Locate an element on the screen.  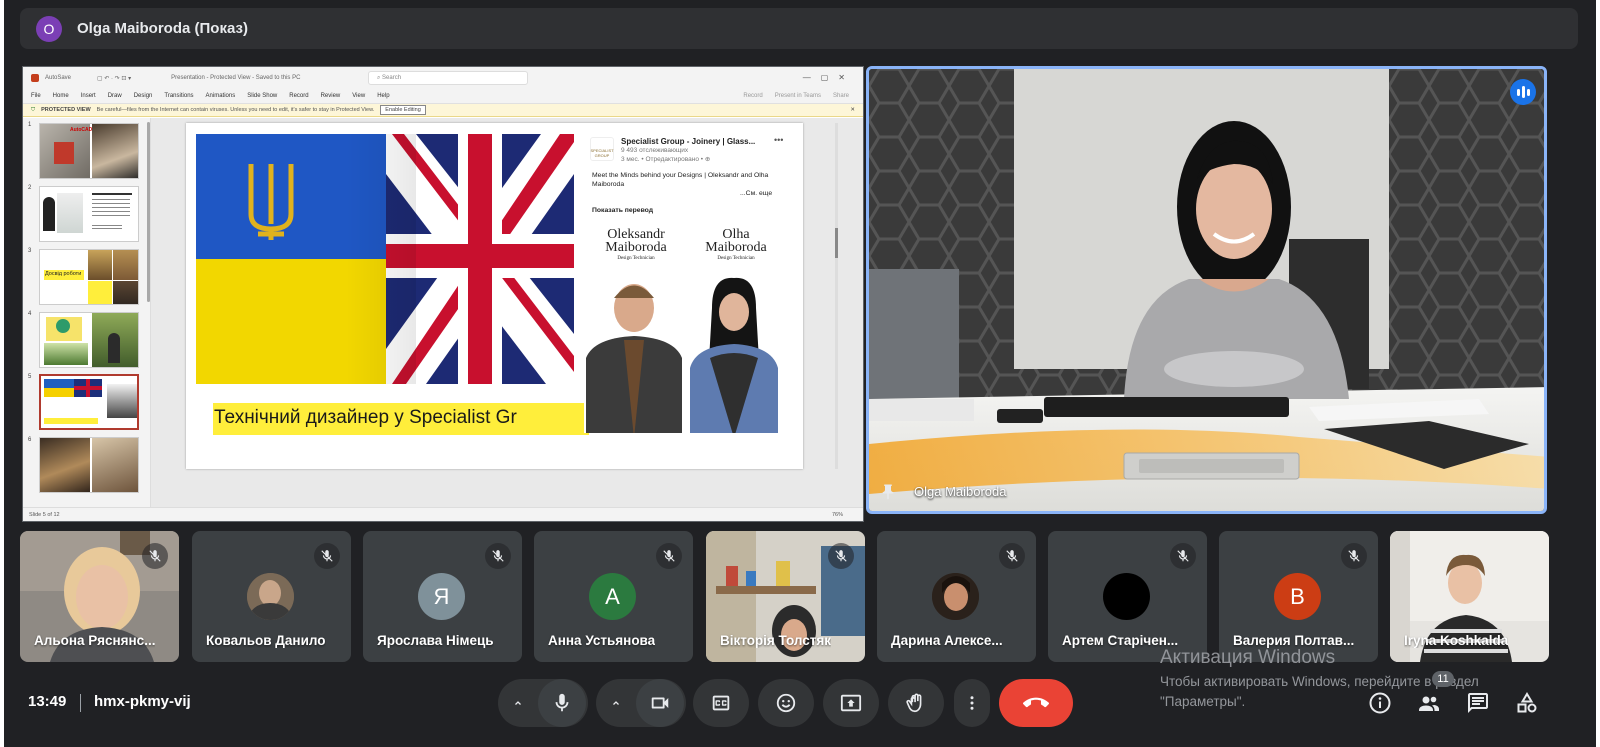
more-vert-icon is located at coordinates (972, 703).